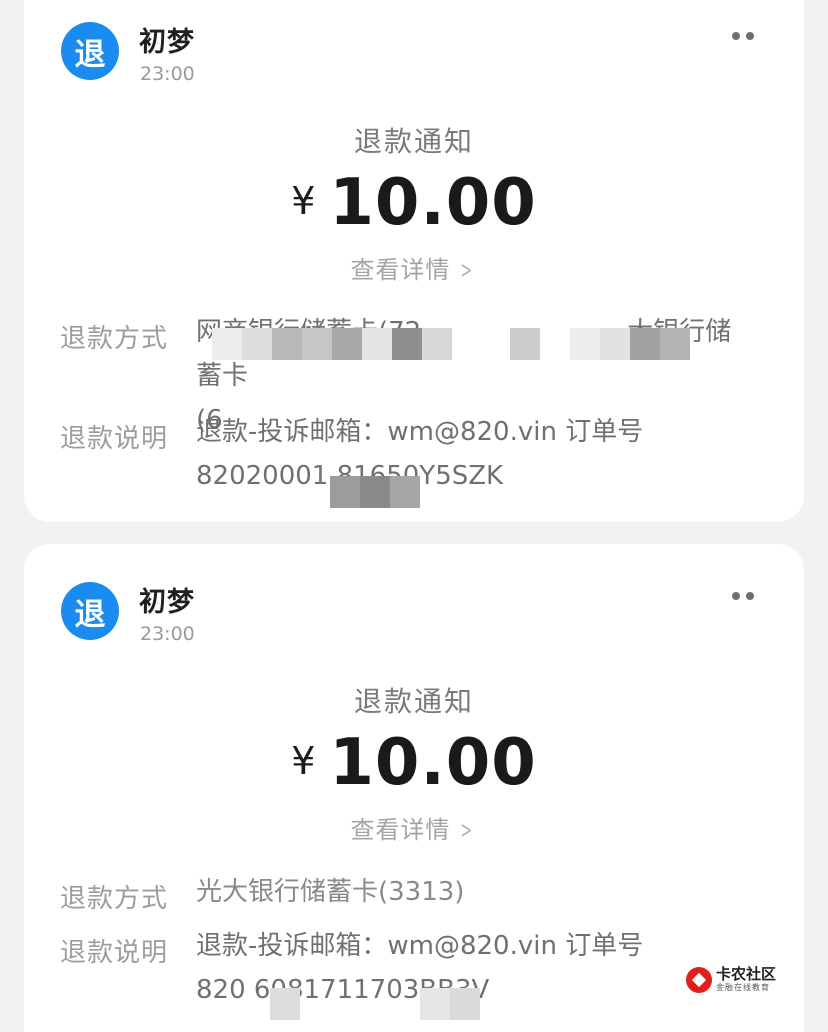 This screenshot has height=1032, width=828. I want to click on watermark: 卡农社区 金融在线教育, so click(731, 979).